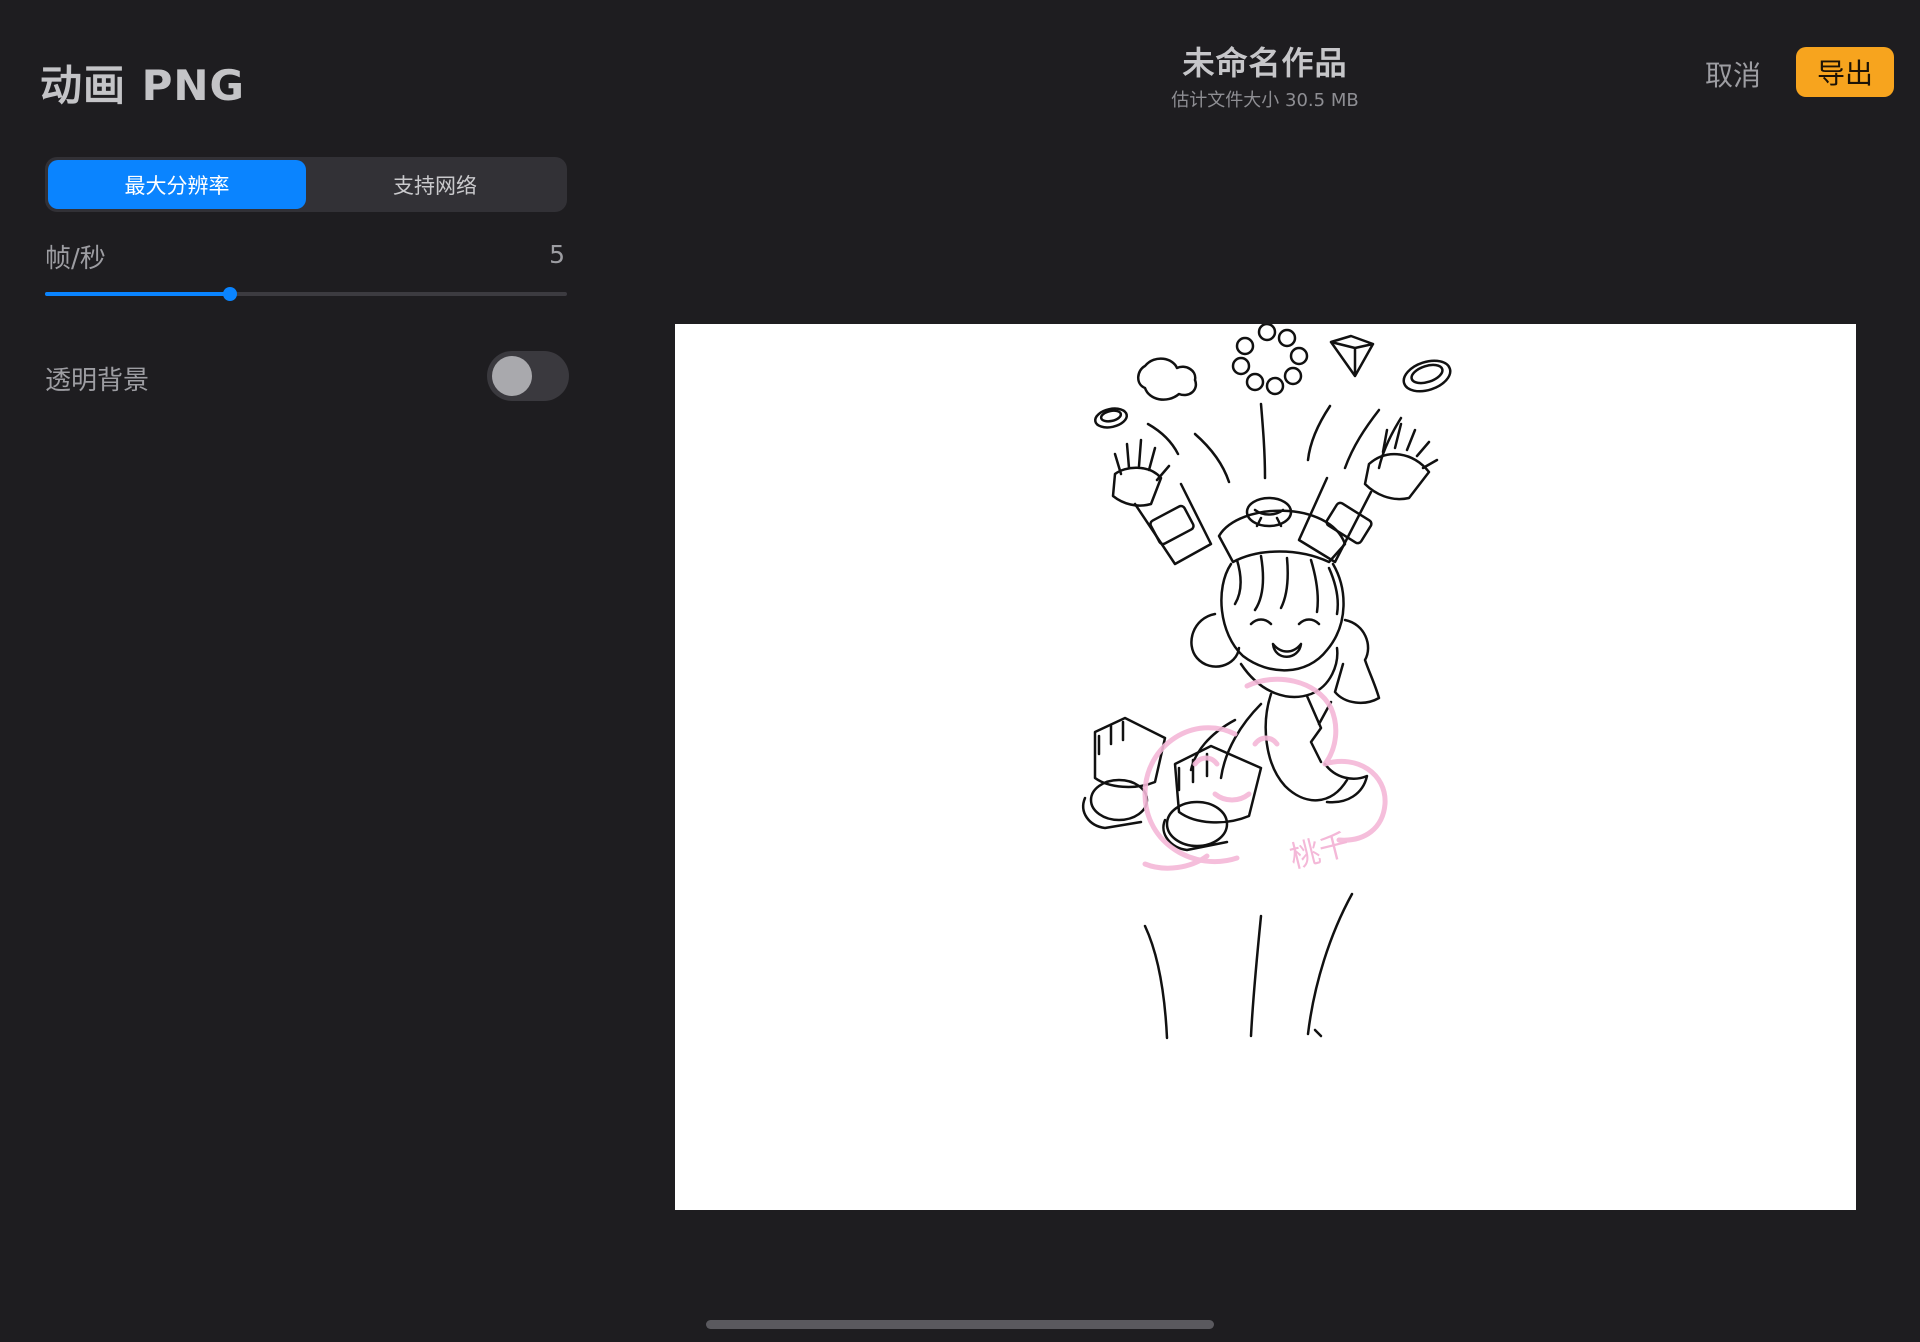 The height and width of the screenshot is (1342, 1920). What do you see at coordinates (512, 376) in the screenshot?
I see `toggle-knob` at bounding box center [512, 376].